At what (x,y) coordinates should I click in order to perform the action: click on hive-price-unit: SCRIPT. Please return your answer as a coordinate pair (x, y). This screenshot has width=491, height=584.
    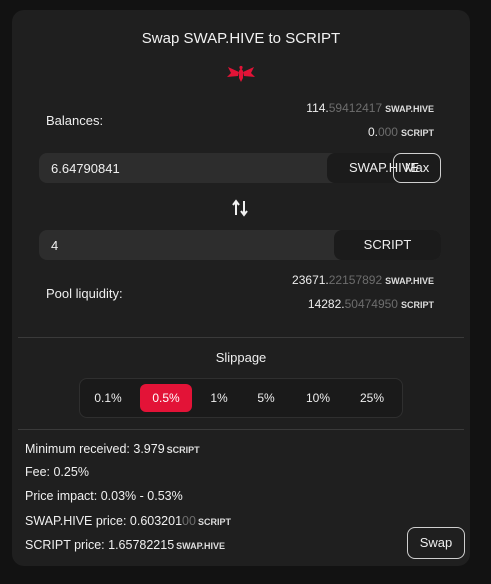
    Looking at the image, I should click on (214, 522).